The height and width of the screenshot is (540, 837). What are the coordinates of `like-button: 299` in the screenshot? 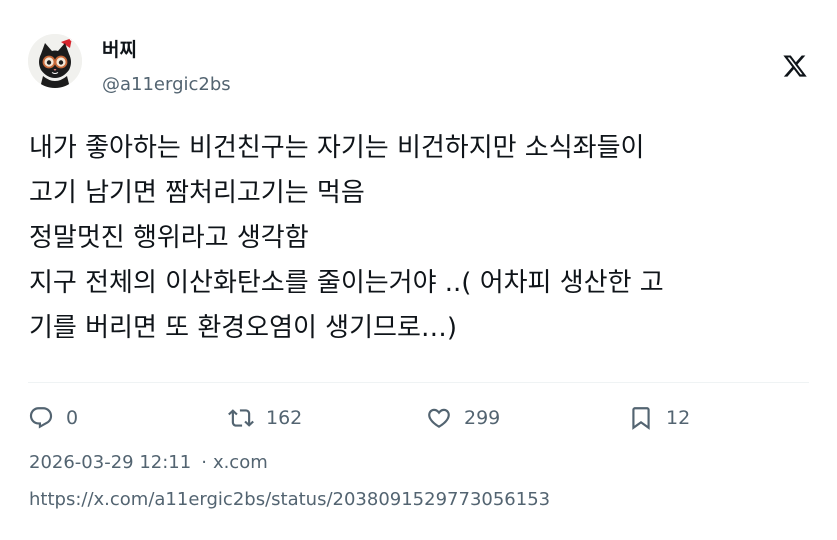 It's located at (463, 418).